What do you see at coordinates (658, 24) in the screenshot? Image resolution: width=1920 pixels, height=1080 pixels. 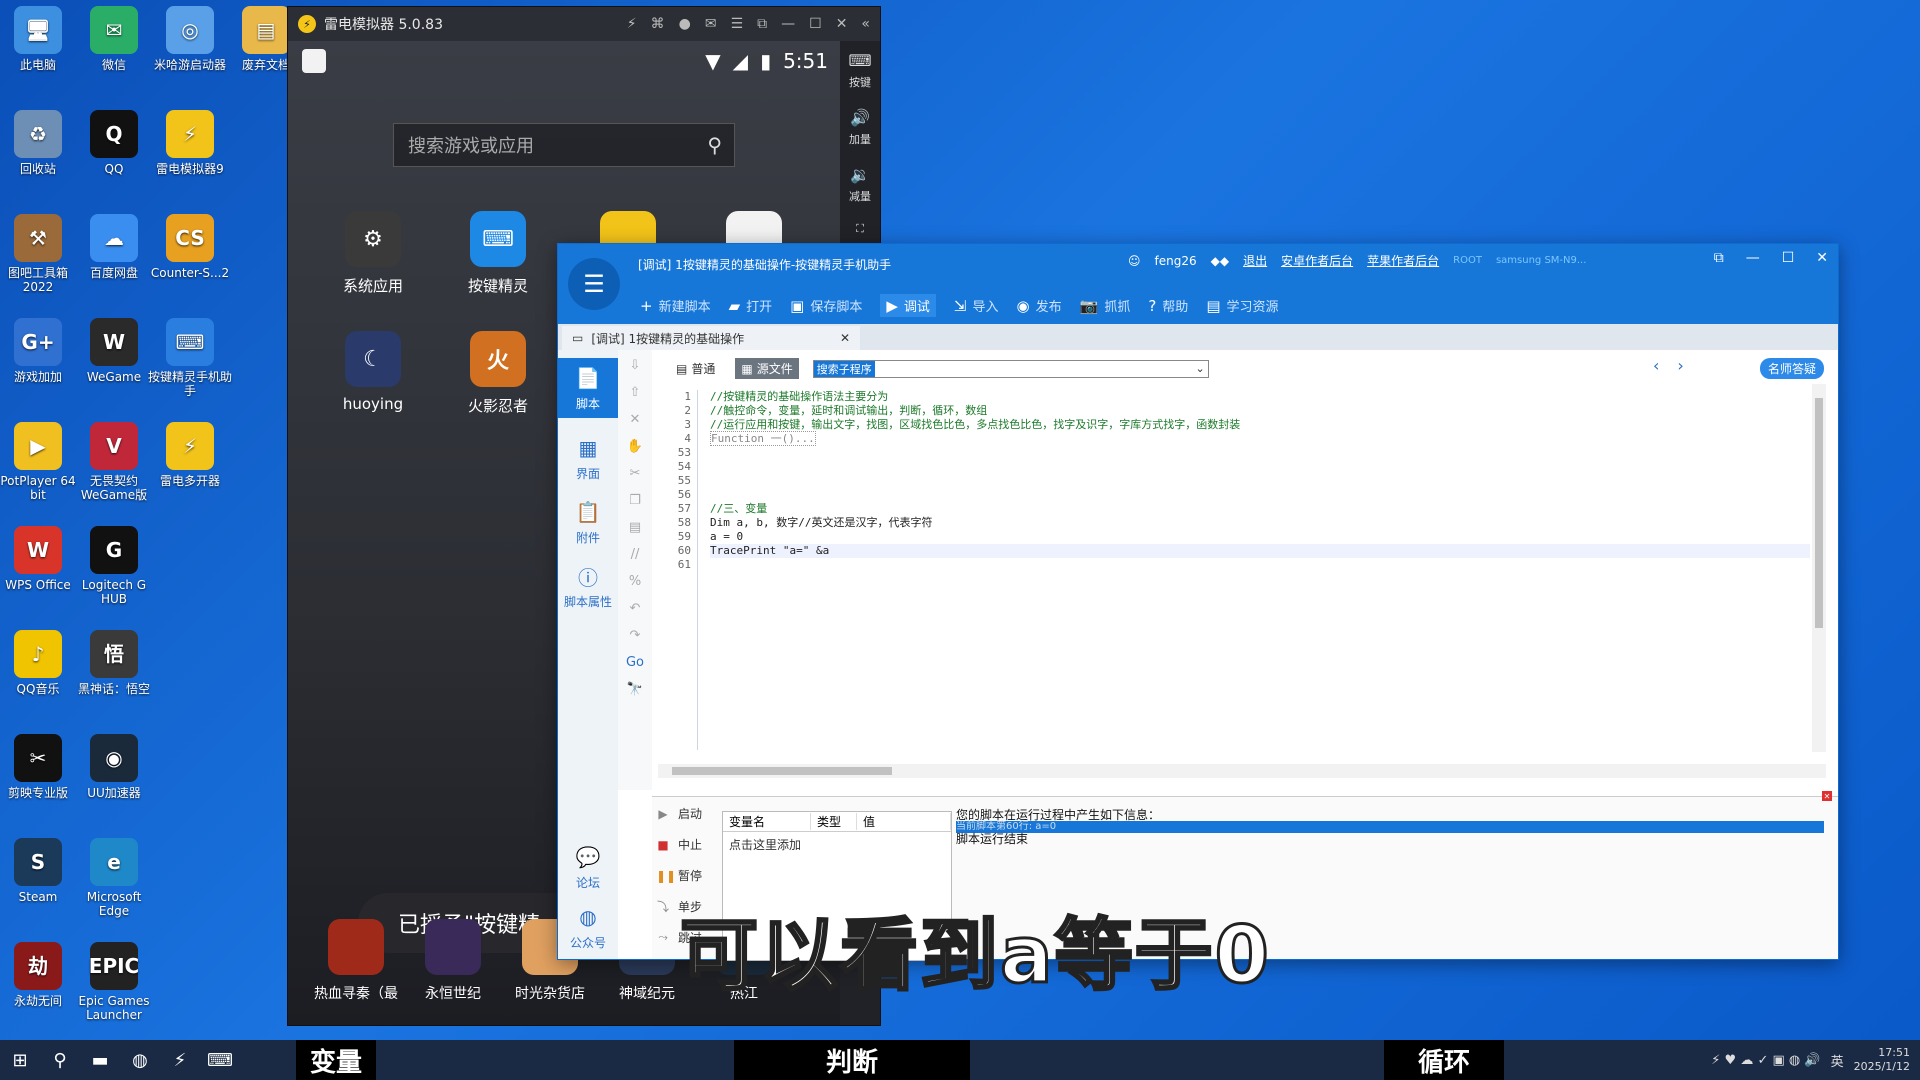 I see `gamepad-icon: ⌘` at bounding box center [658, 24].